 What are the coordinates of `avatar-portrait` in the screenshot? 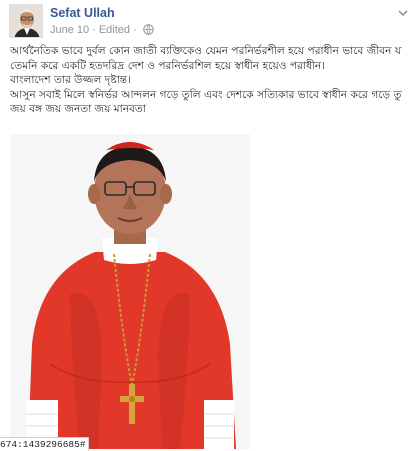 It's located at (26, 21).